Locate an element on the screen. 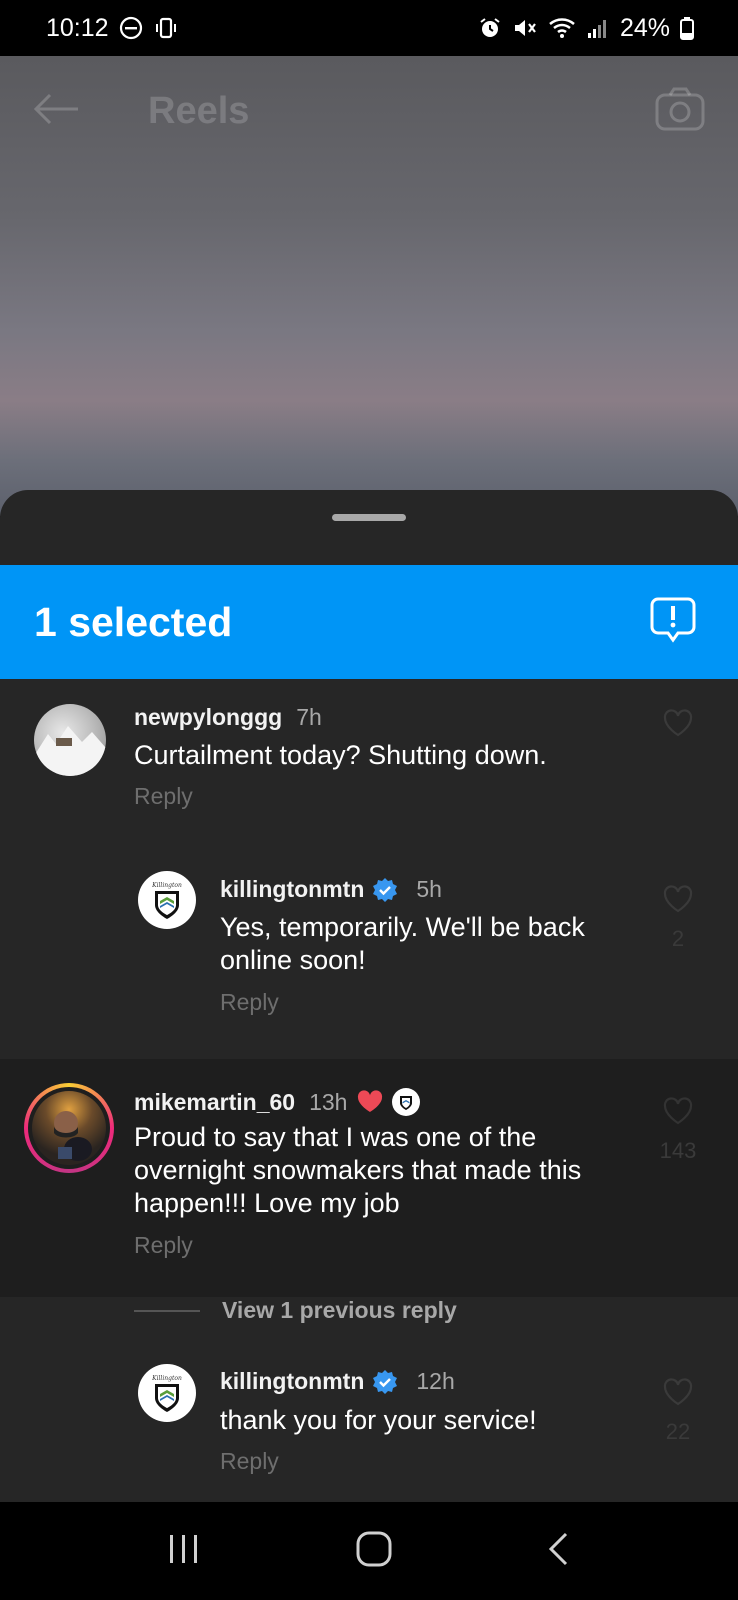  like-count: 22 is located at coordinates (678, 1431).